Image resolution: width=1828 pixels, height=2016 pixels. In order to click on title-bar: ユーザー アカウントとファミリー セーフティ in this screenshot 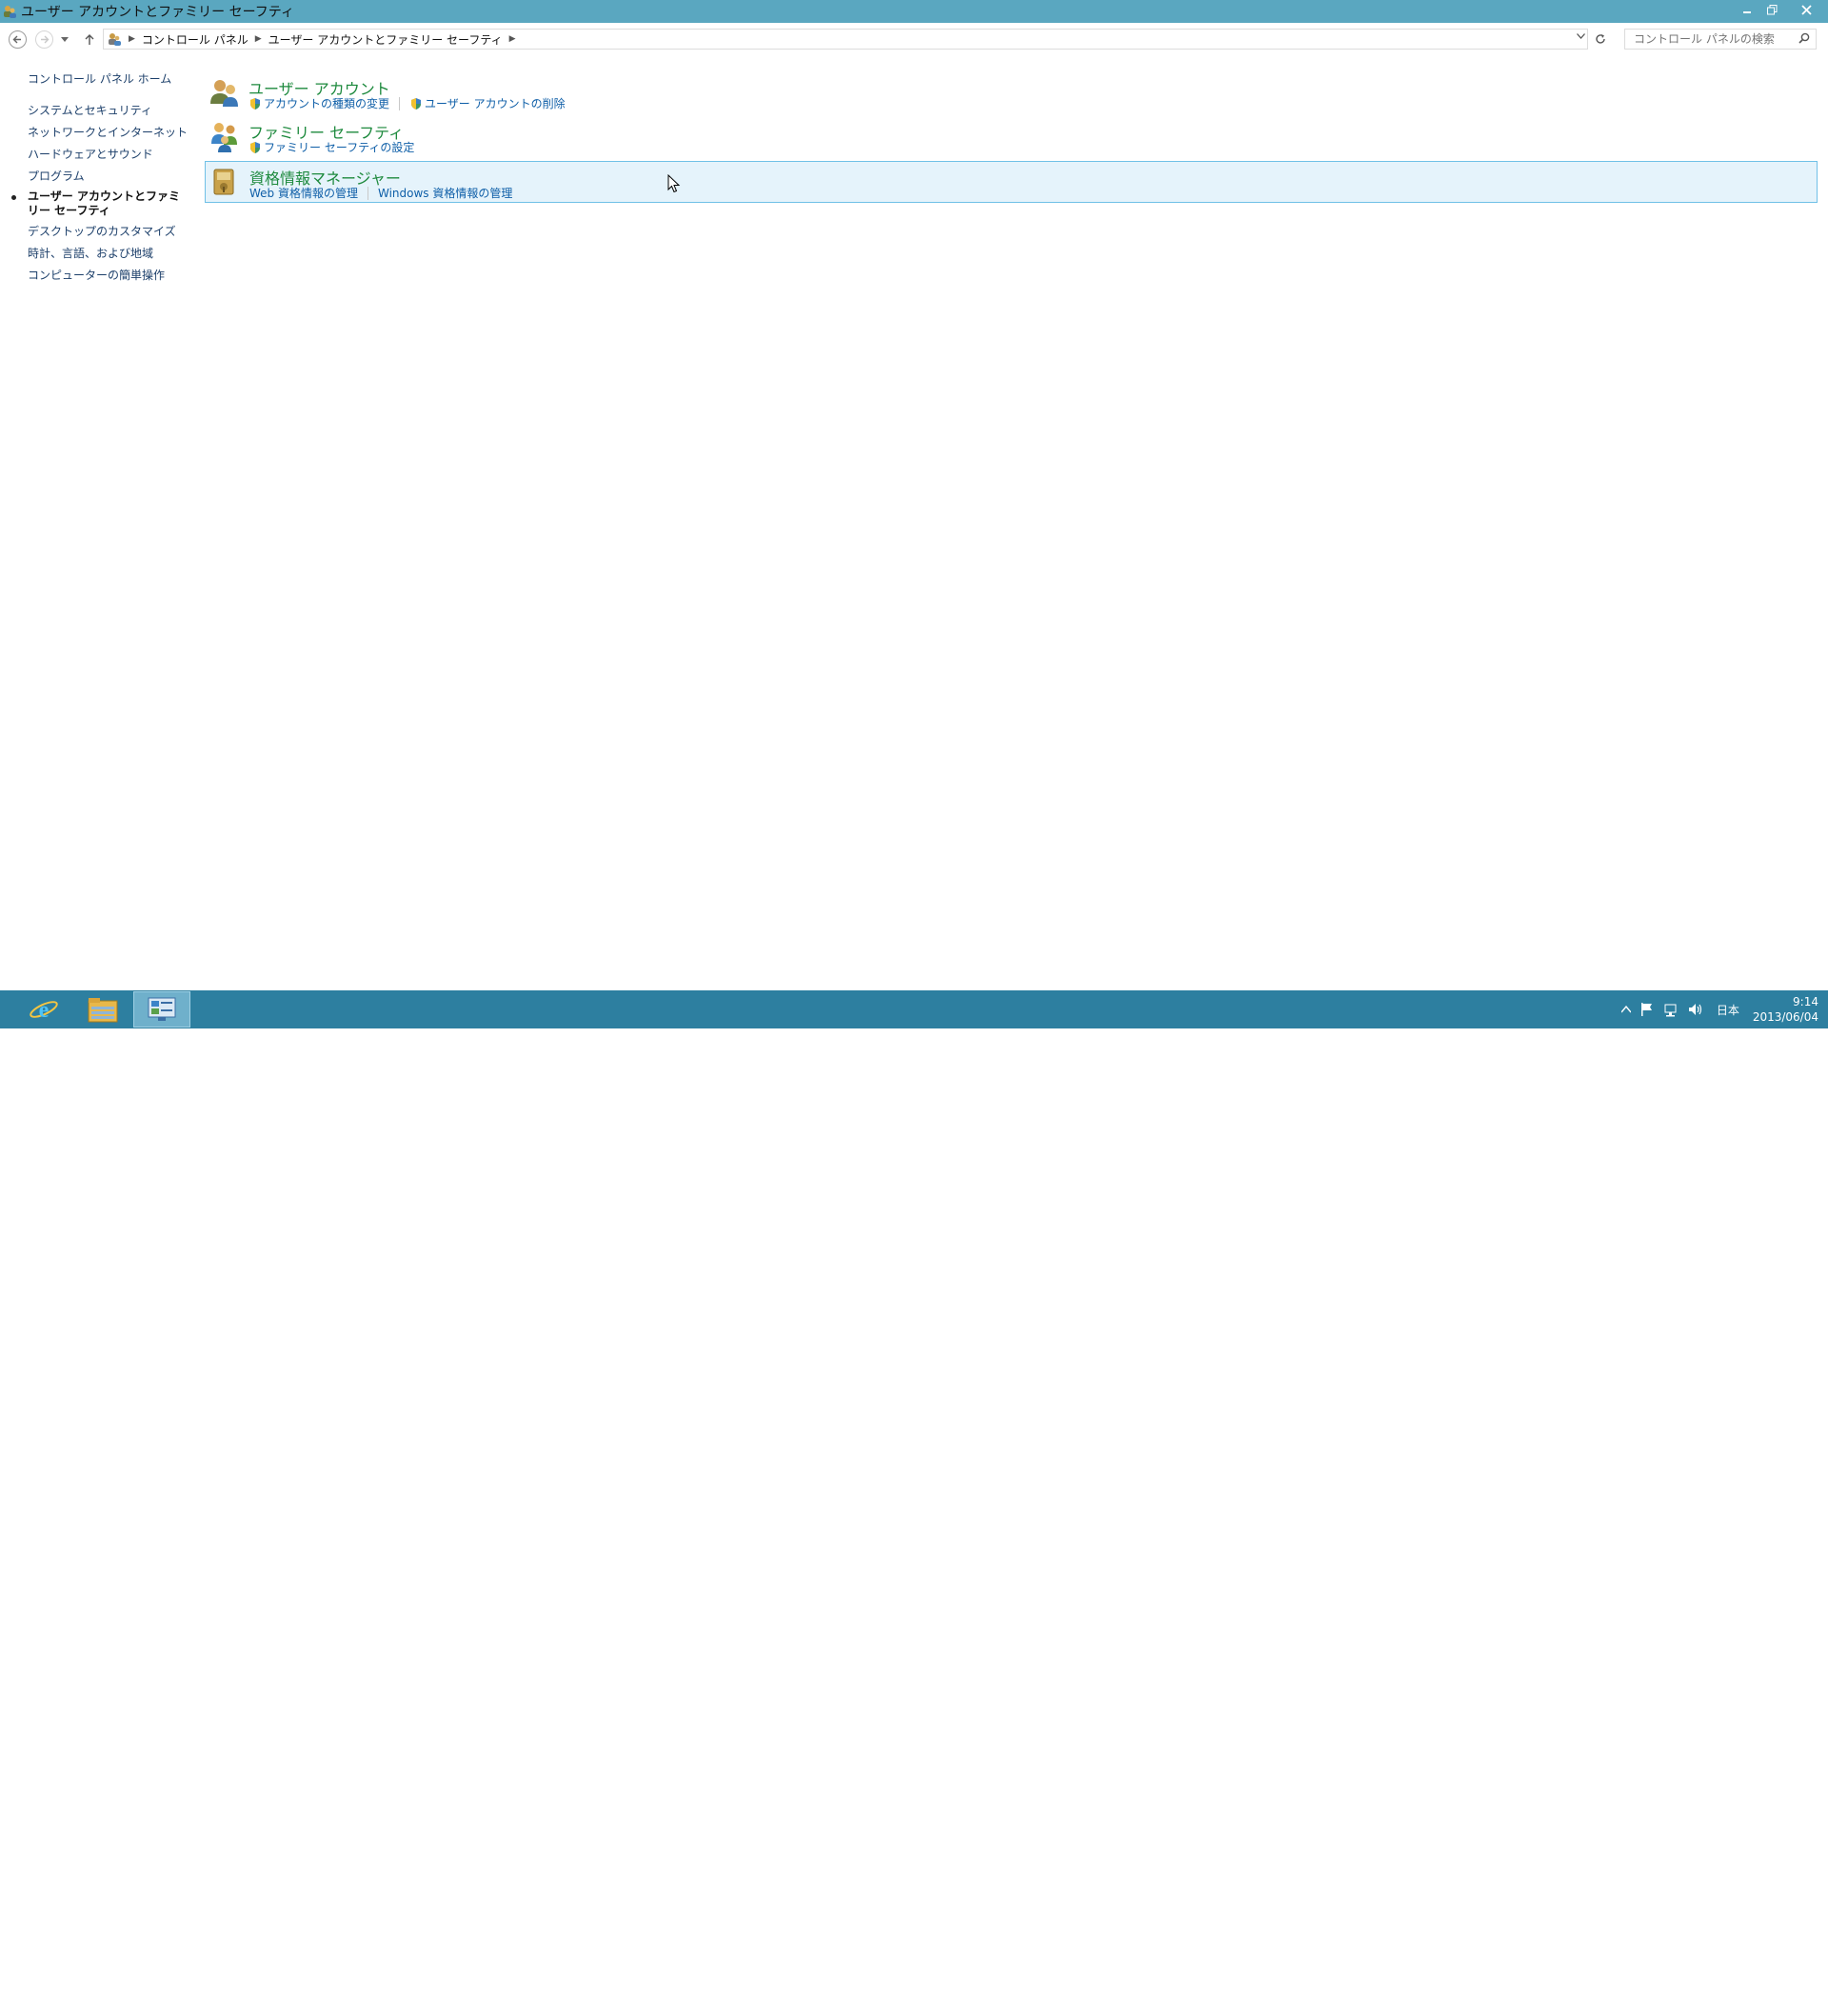, I will do `click(914, 11)`.